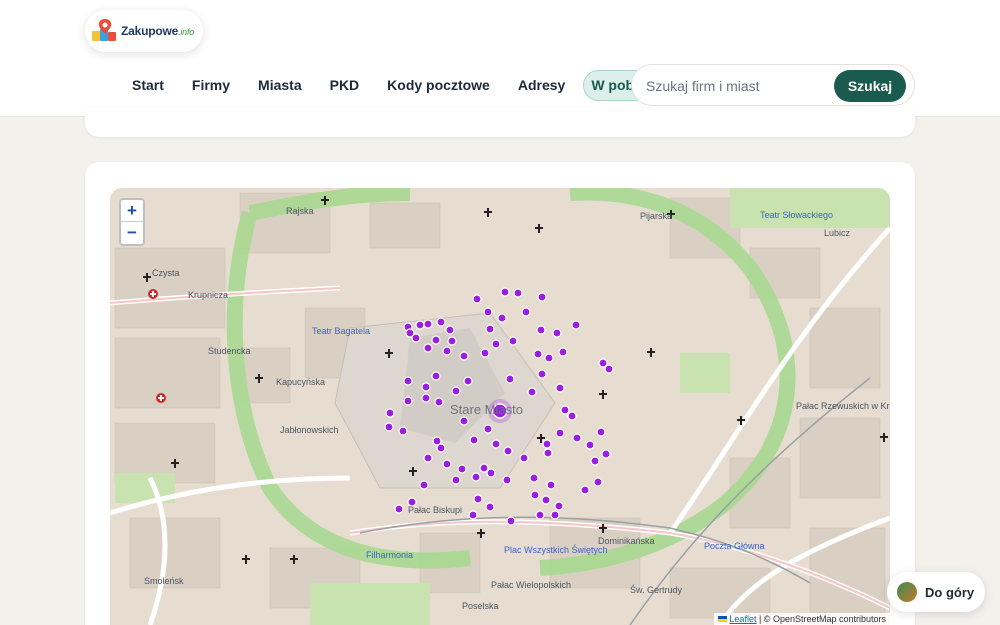 Image resolution: width=1000 pixels, height=625 pixels. Describe the element at coordinates (723, 619) in the screenshot. I see `ukraine-flag-icon` at that location.